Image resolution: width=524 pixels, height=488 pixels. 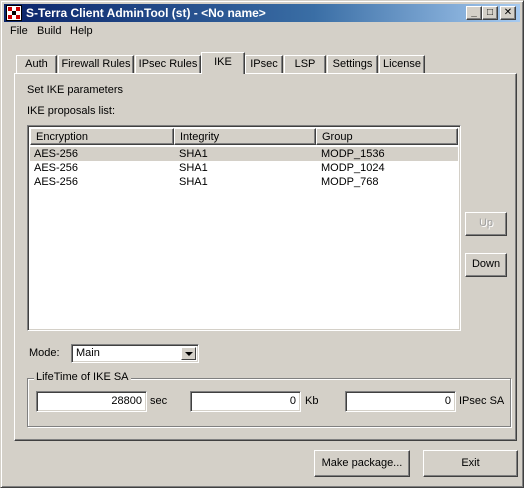 I want to click on exit-button: Exit, so click(x=470, y=463).